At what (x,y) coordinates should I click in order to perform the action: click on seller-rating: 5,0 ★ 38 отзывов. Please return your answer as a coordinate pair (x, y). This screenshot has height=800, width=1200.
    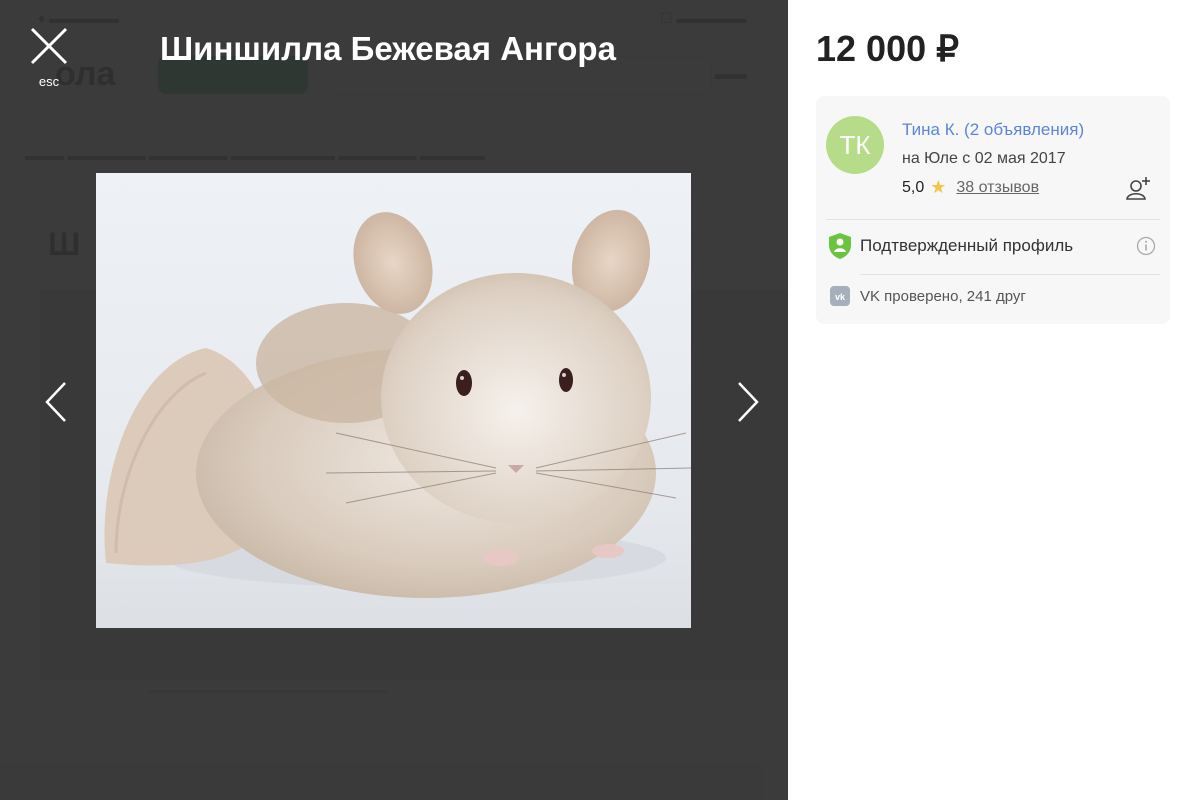
    Looking at the image, I should click on (970, 187).